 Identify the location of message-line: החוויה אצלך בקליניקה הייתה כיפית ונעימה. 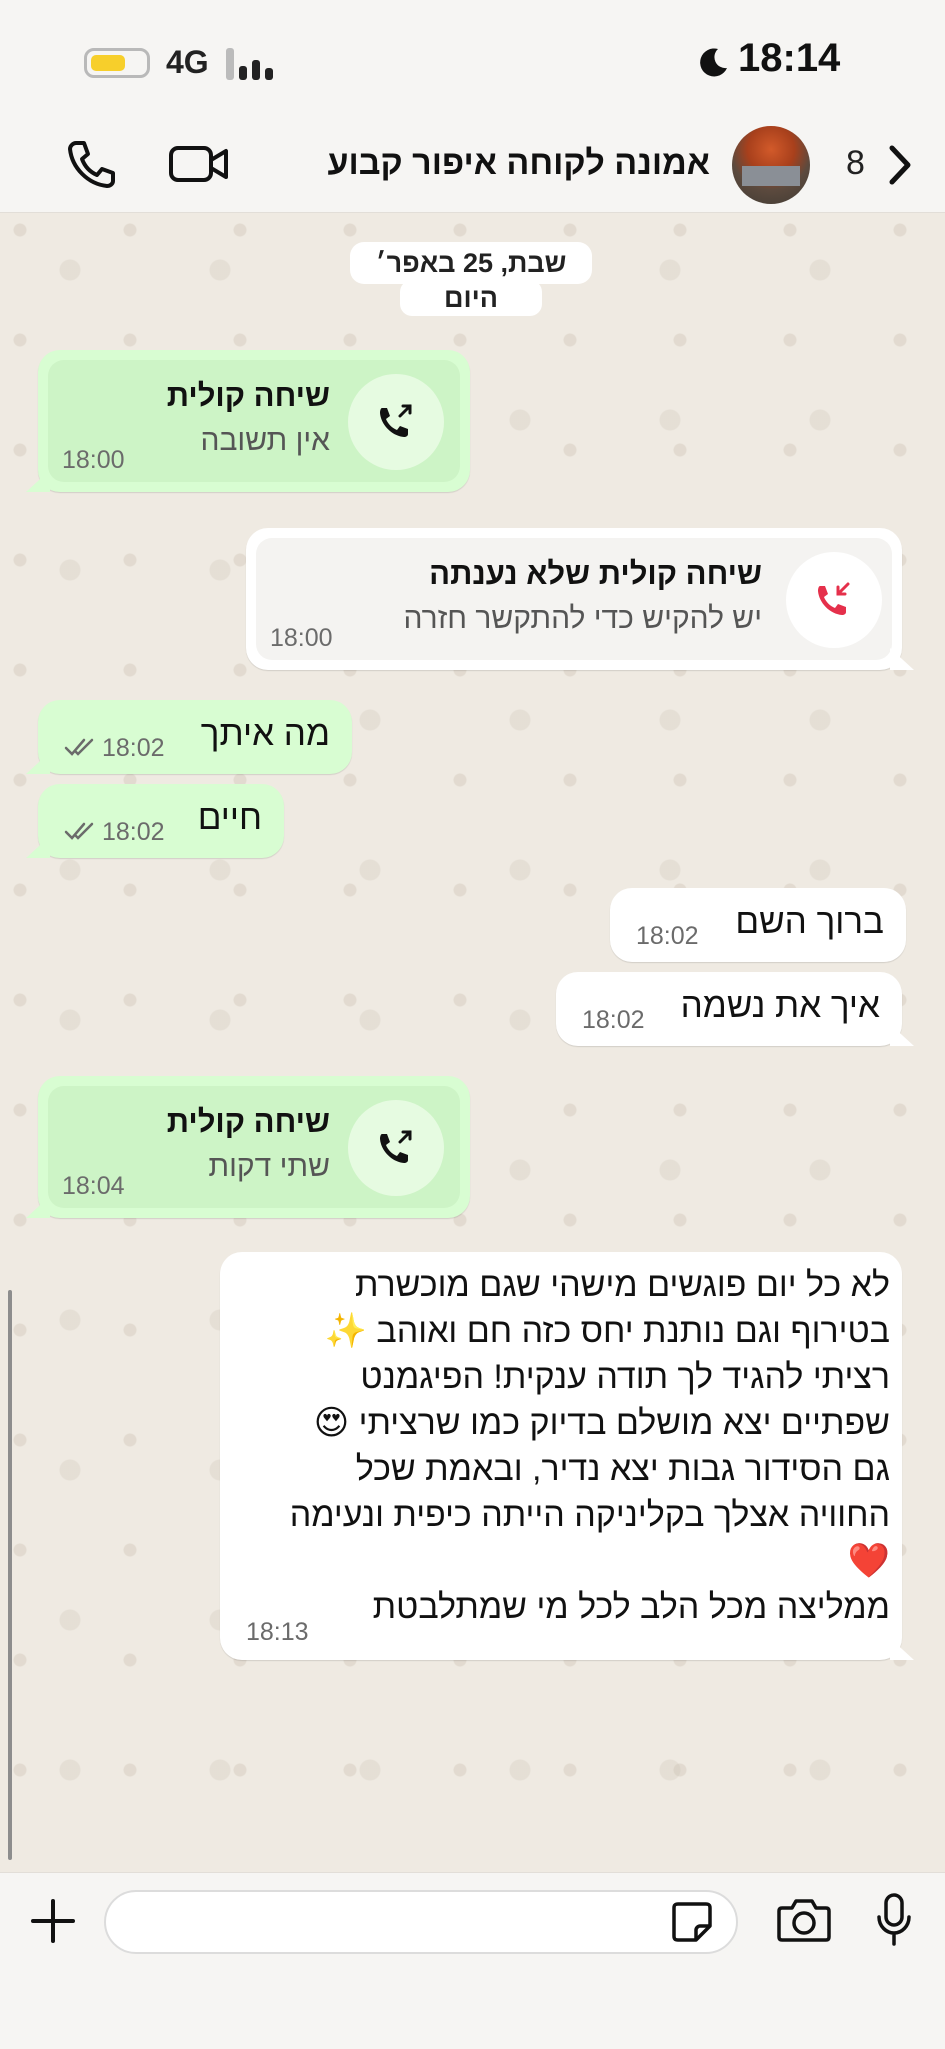
(589, 1515).